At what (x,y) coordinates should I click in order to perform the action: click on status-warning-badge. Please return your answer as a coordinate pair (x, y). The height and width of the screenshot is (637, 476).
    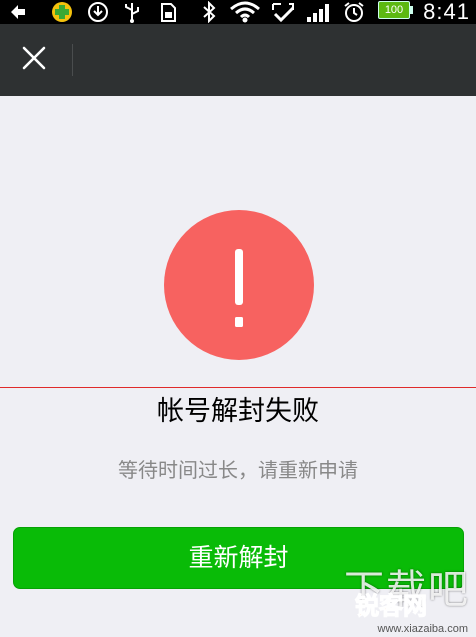
    Looking at the image, I should click on (239, 285).